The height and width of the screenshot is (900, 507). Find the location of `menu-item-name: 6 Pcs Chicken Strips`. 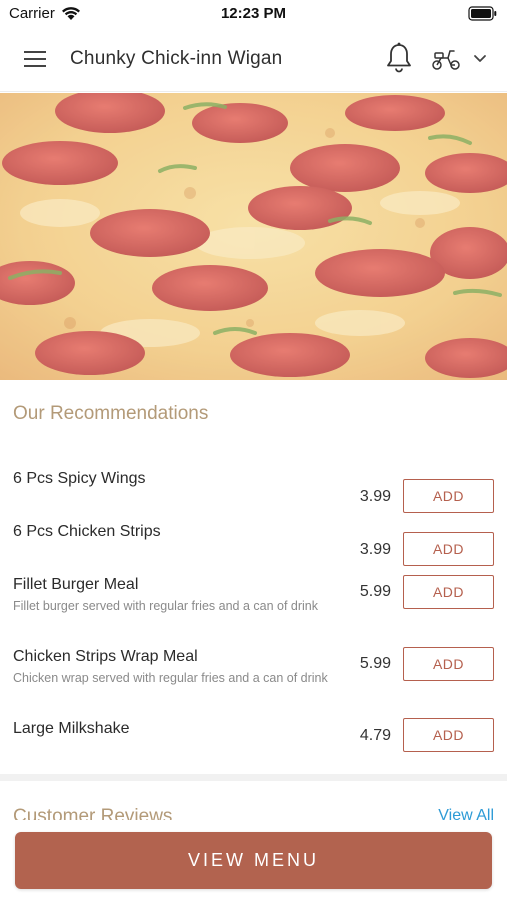

menu-item-name: 6 Pcs Chicken Strips is located at coordinates (87, 531).